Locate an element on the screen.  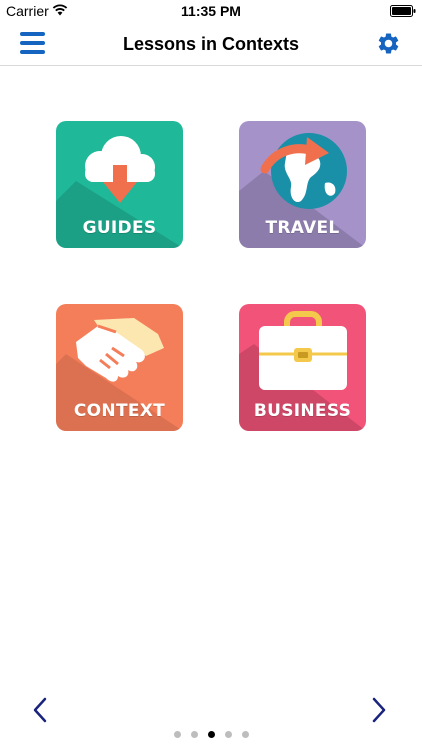
gear-icon is located at coordinates (388, 43).